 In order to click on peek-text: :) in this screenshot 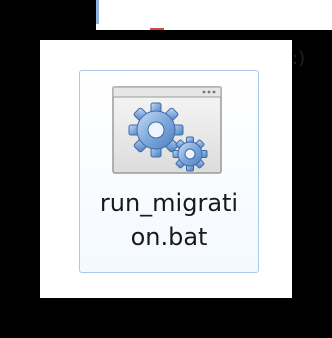, I will do `click(299, 58)`.